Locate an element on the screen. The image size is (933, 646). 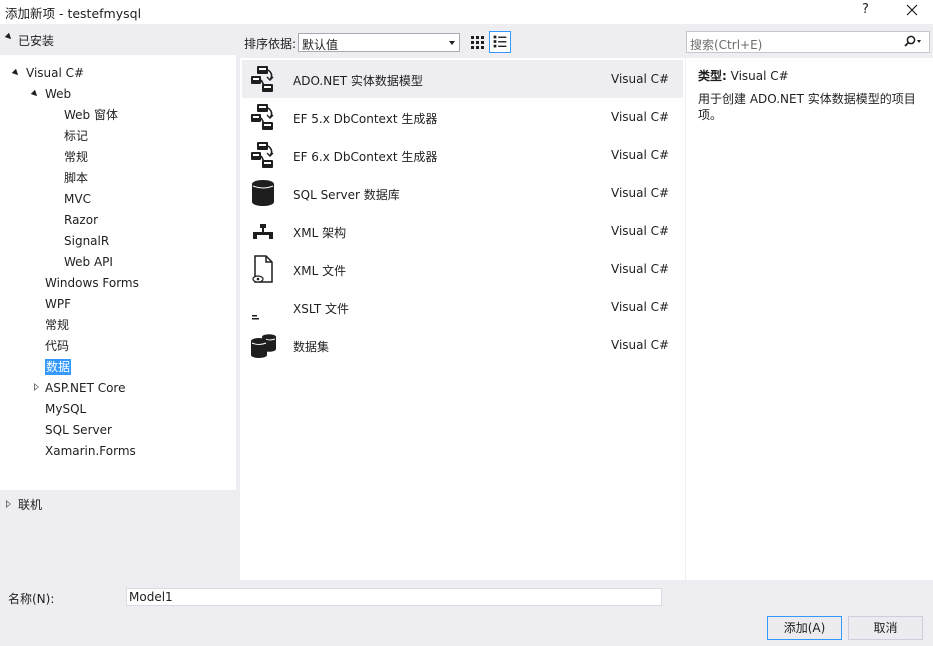
tree-item-label: WPF is located at coordinates (58, 304).